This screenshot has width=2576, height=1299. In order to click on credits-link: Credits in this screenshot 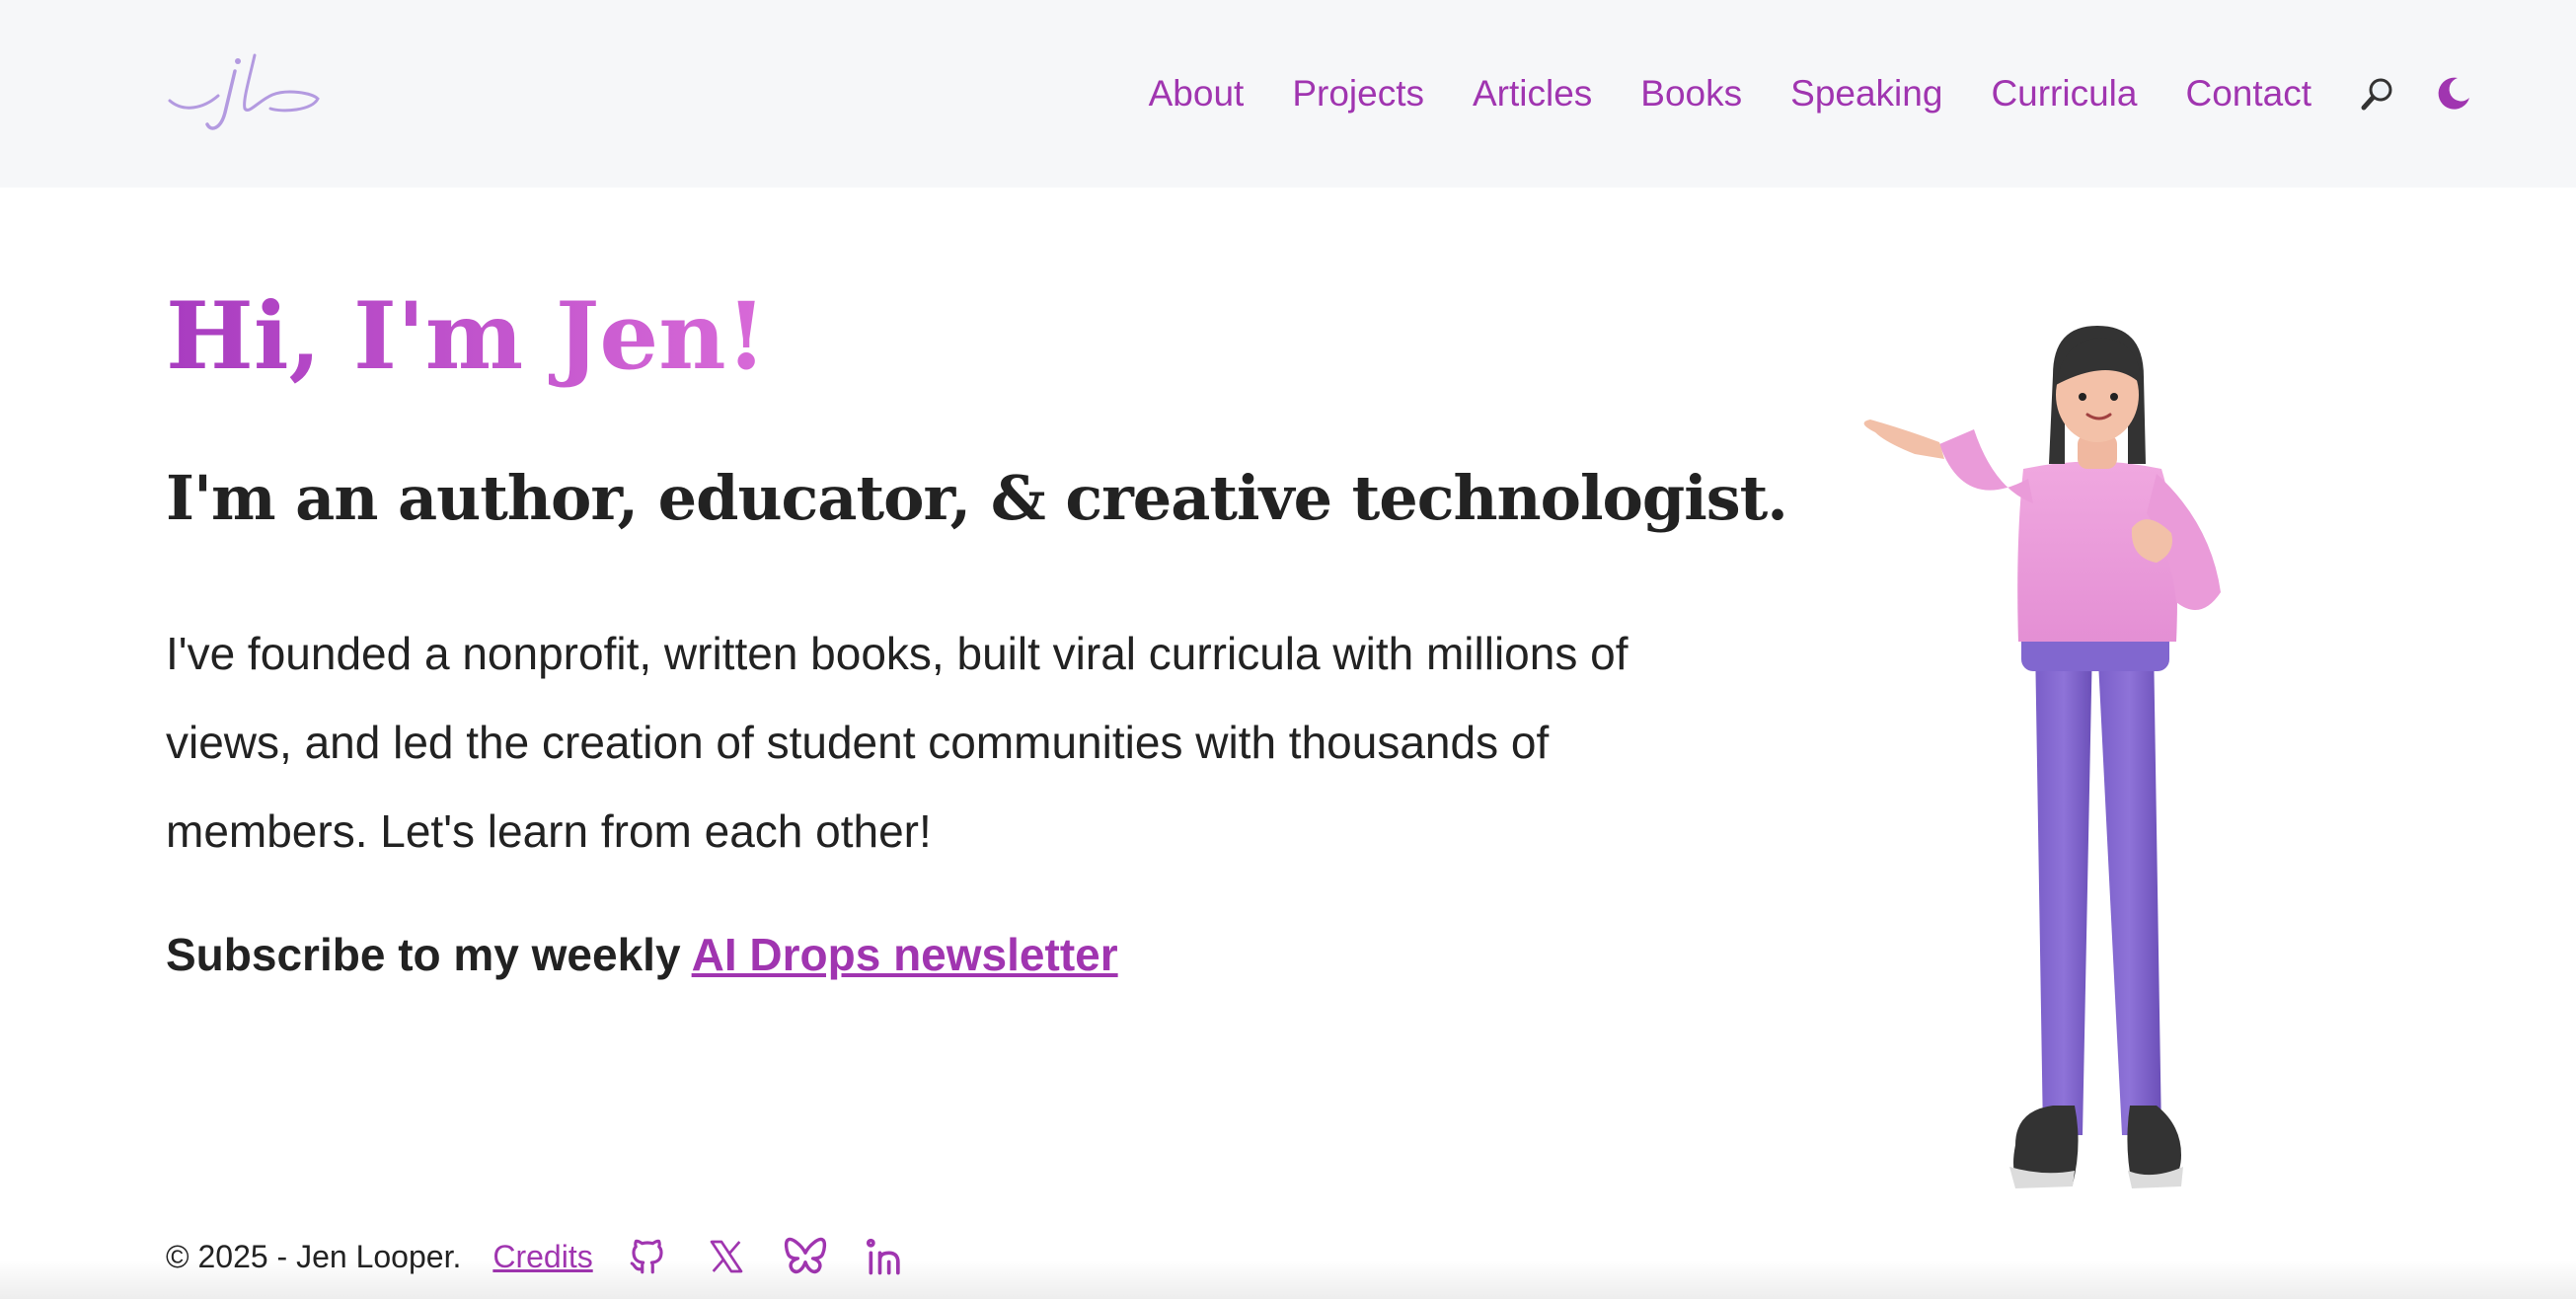, I will do `click(542, 1257)`.